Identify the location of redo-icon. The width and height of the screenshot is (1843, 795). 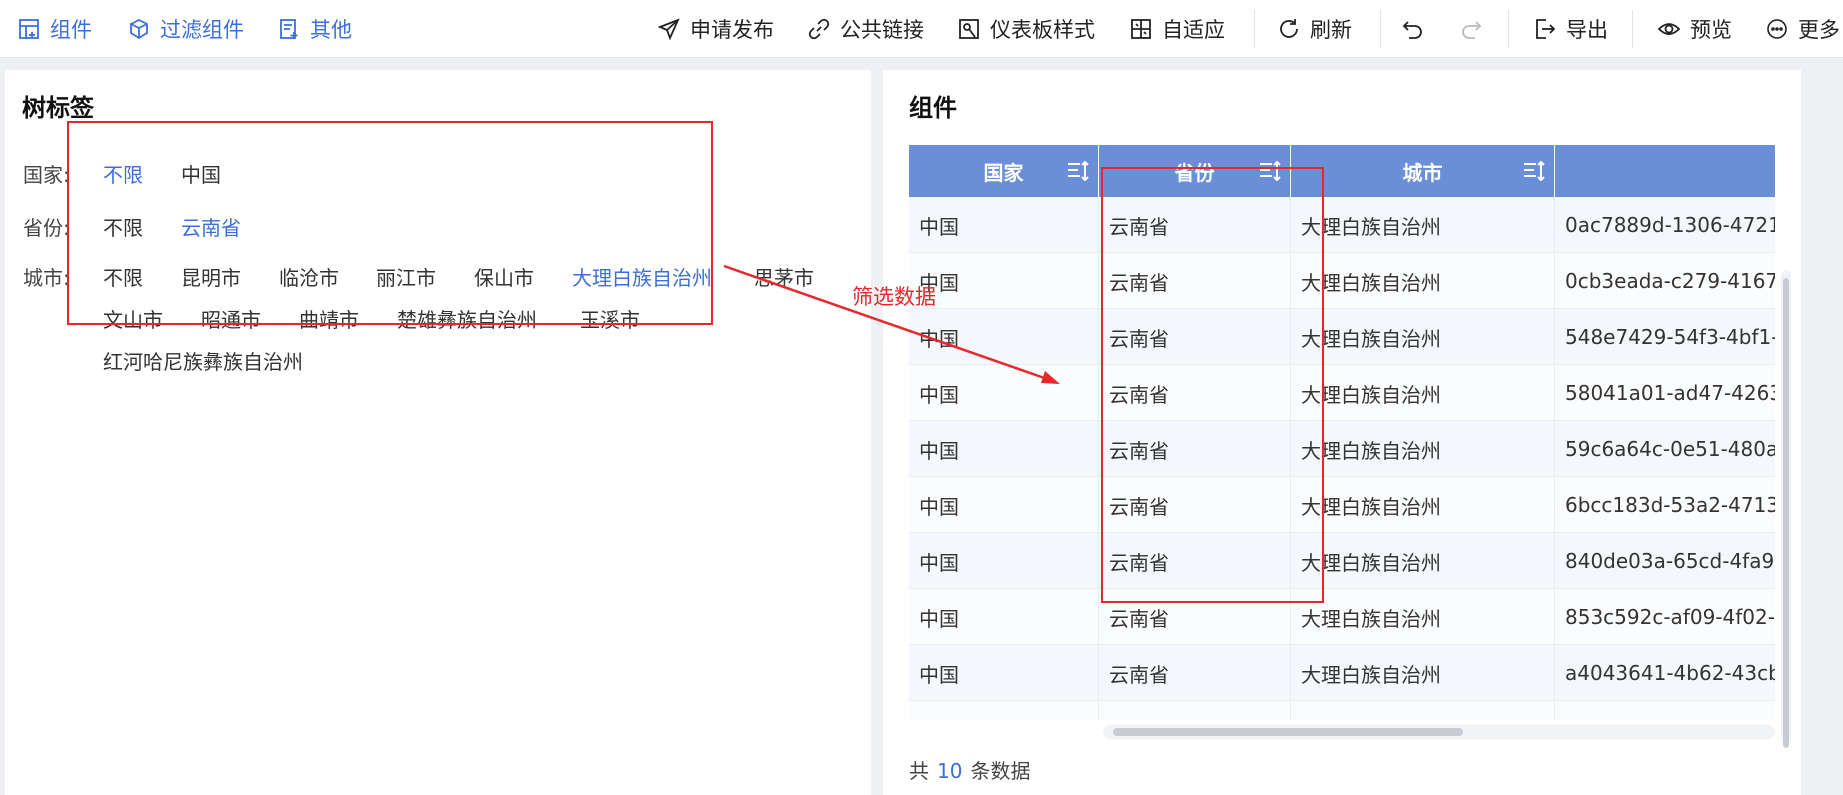
(1471, 29).